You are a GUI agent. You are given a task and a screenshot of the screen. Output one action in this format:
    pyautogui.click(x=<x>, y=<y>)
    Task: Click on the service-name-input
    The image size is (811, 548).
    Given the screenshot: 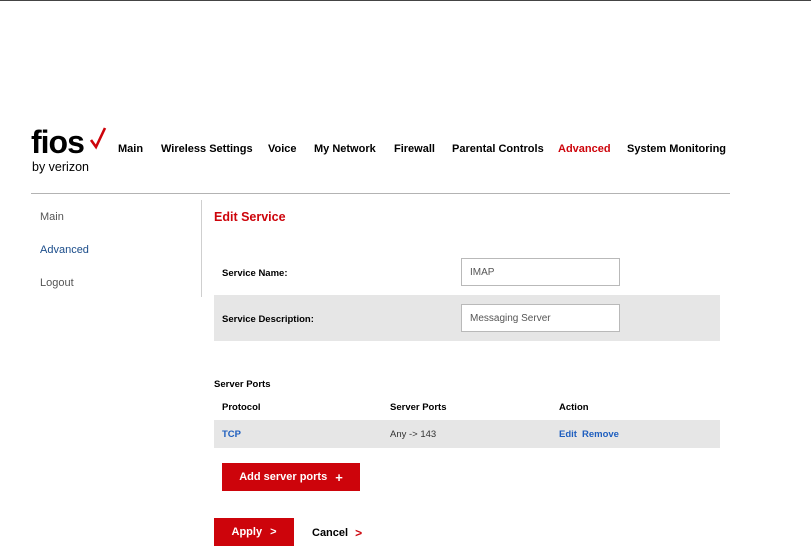 What is the action you would take?
    pyautogui.click(x=540, y=272)
    